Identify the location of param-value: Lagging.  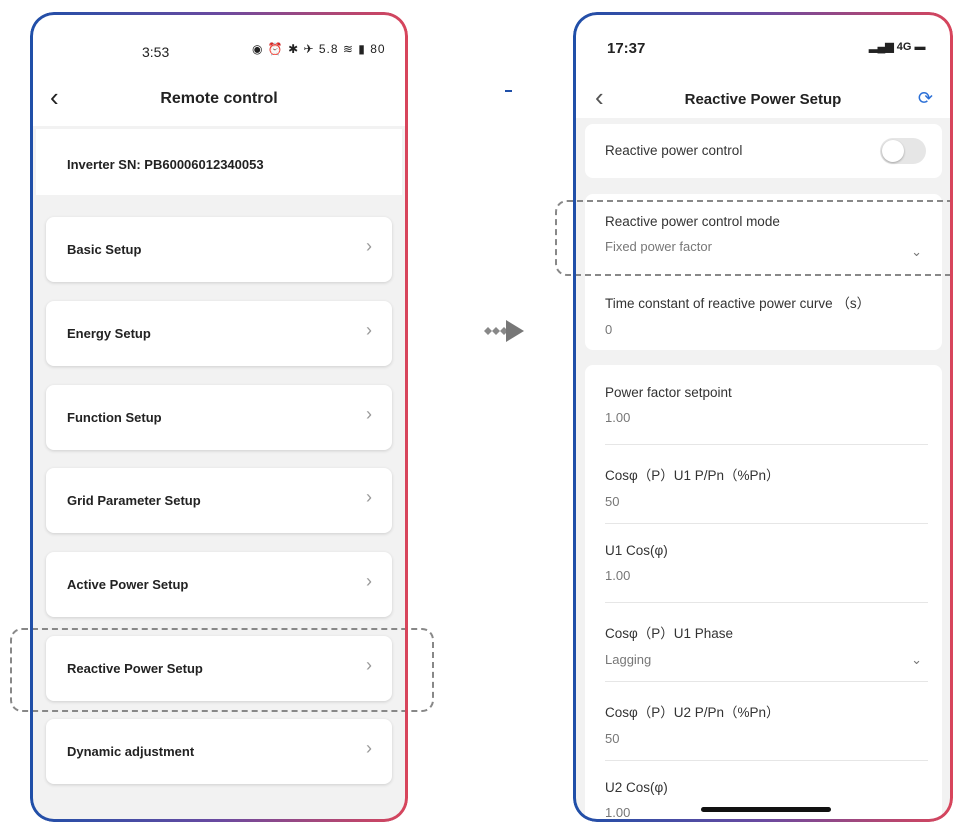
(628, 659).